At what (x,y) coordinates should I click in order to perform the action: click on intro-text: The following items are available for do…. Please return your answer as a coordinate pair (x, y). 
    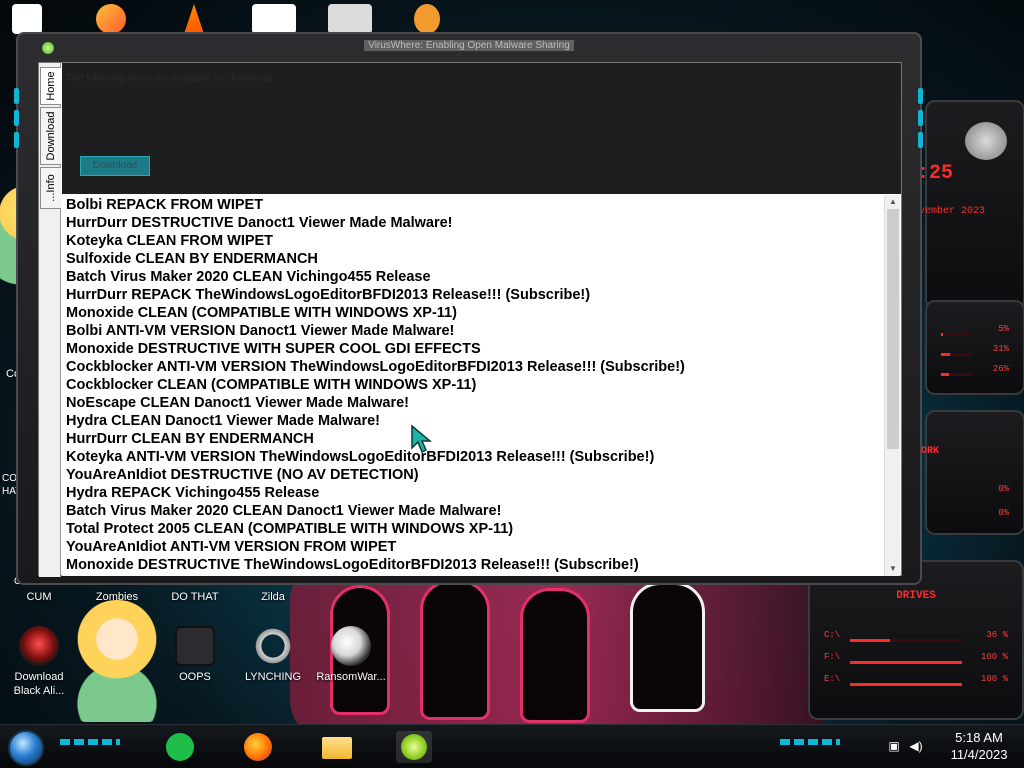
    Looking at the image, I should click on (170, 78).